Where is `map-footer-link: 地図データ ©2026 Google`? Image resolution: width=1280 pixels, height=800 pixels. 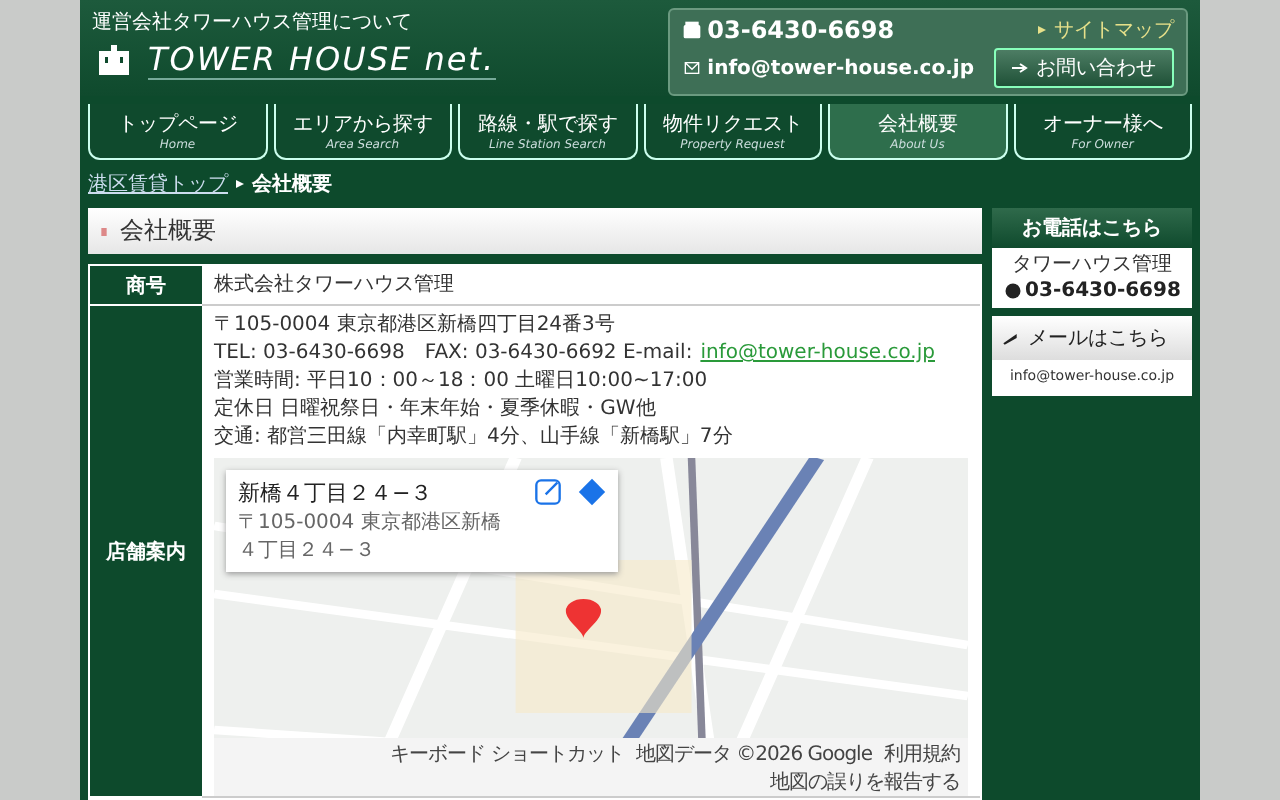 map-footer-link: 地図データ ©2026 Google is located at coordinates (753, 754).